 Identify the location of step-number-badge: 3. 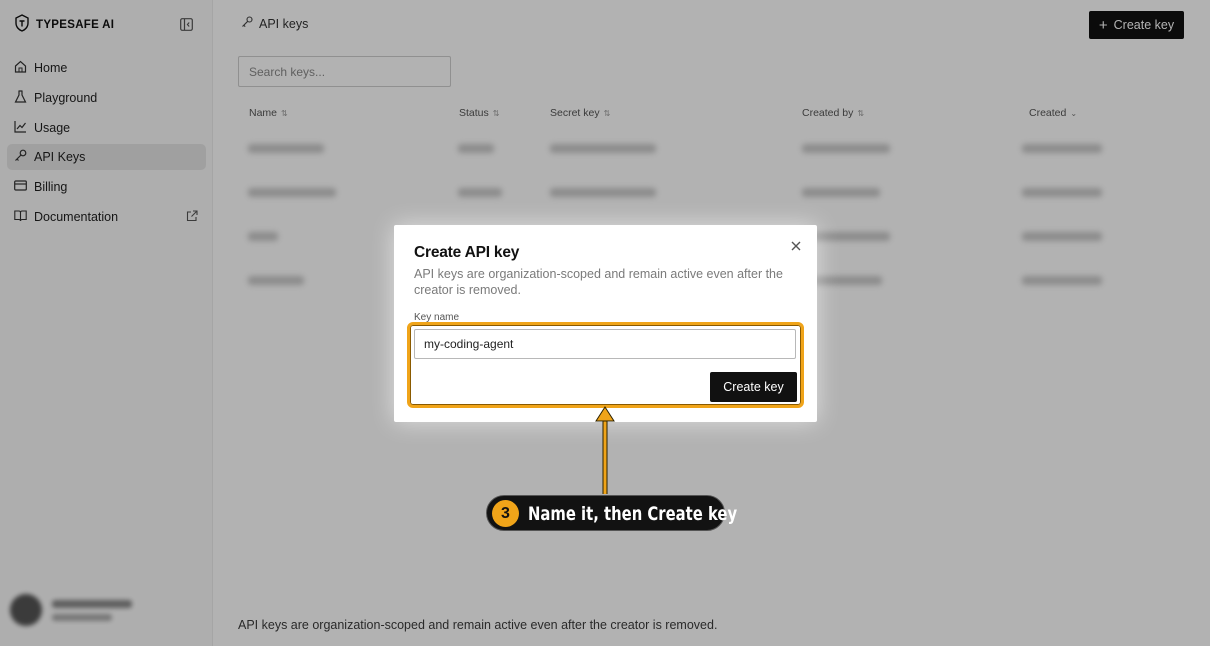
(505, 513).